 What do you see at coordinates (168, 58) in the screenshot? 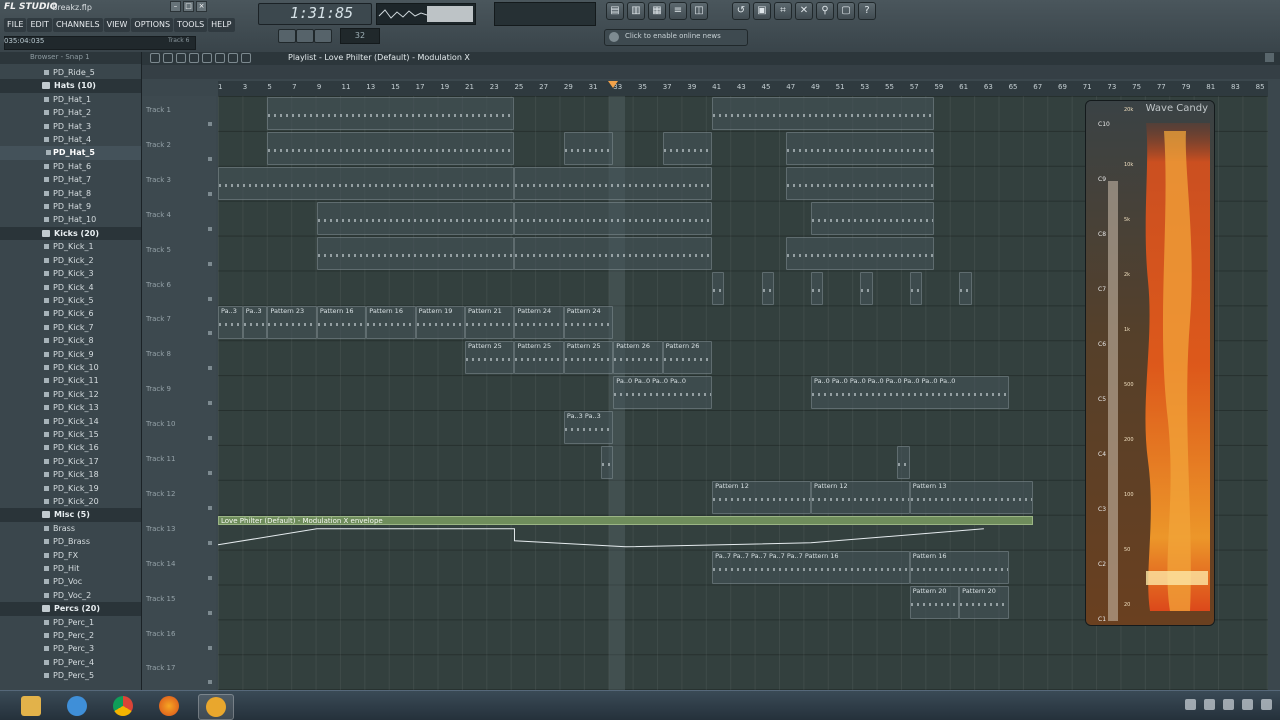
I see `paint-tool-icon` at bounding box center [168, 58].